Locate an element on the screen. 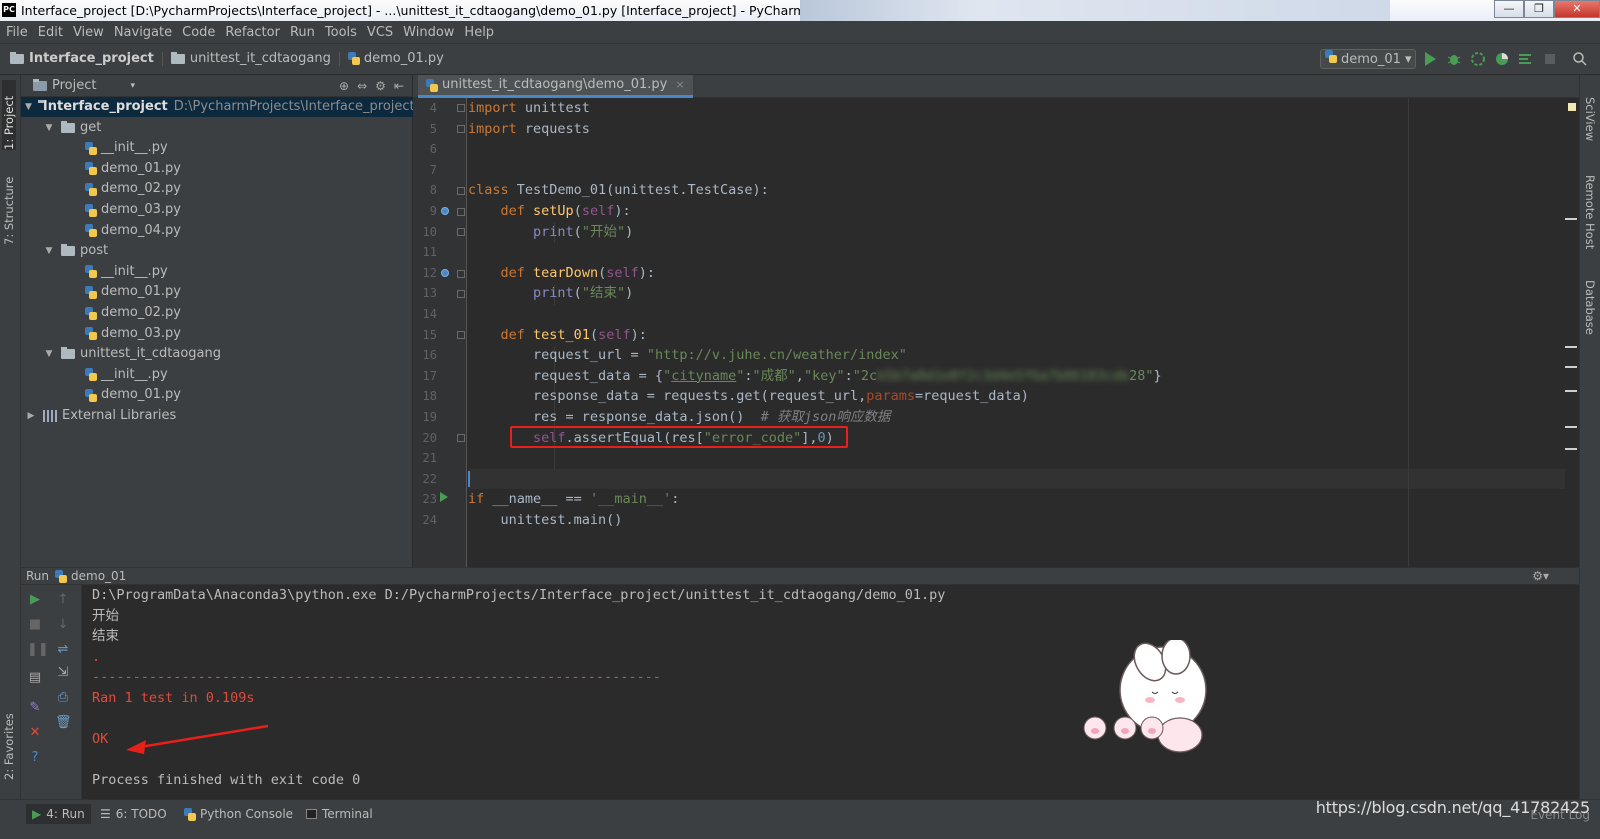 The width and height of the screenshot is (1600, 839). menu-edit: Edit is located at coordinates (50, 32).